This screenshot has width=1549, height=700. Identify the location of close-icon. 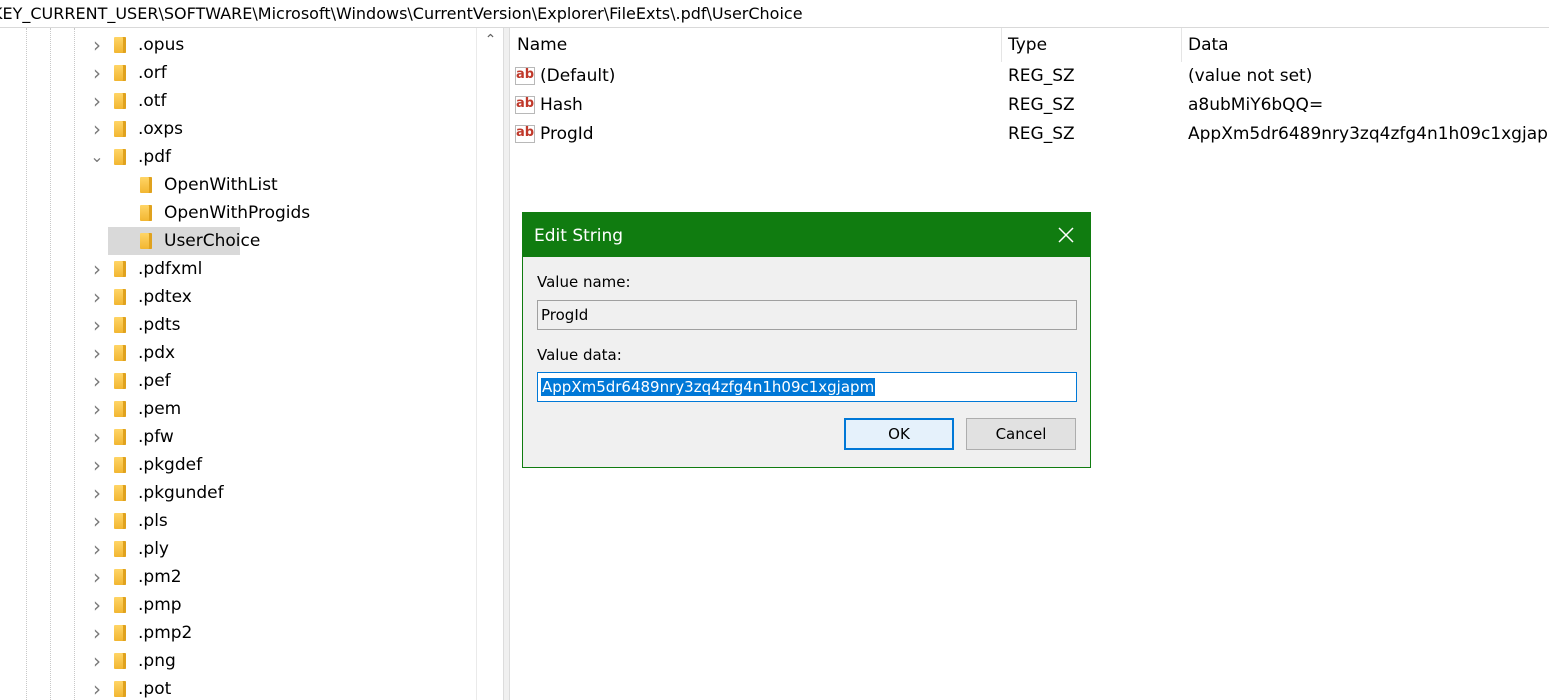
(1066, 235).